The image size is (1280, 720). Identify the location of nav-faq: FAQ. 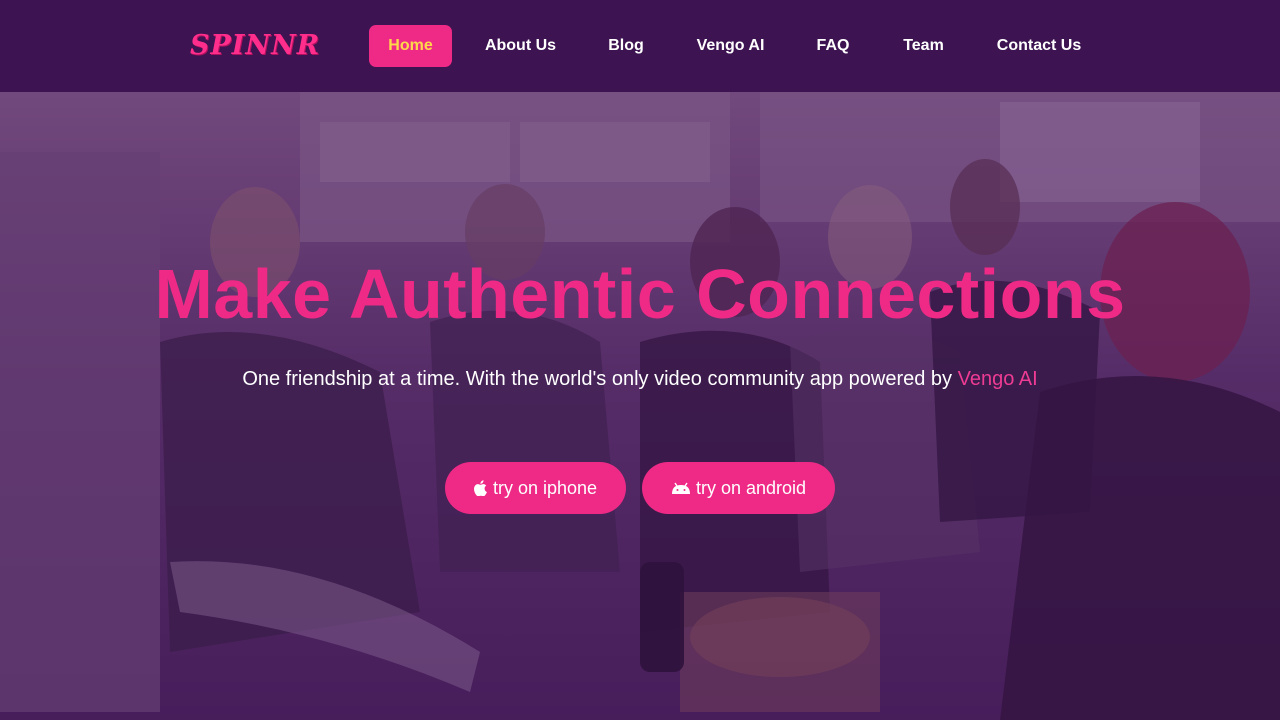
(833, 46).